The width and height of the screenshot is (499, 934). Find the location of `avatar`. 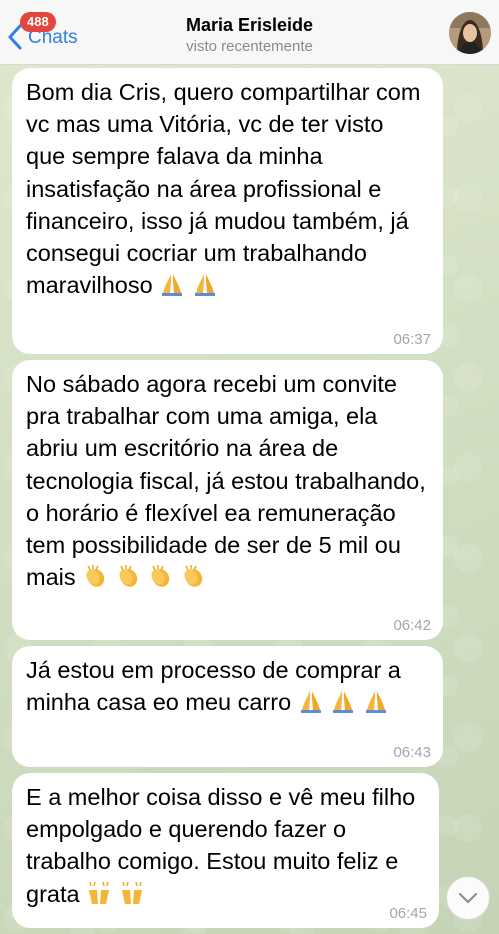

avatar is located at coordinates (470, 33).